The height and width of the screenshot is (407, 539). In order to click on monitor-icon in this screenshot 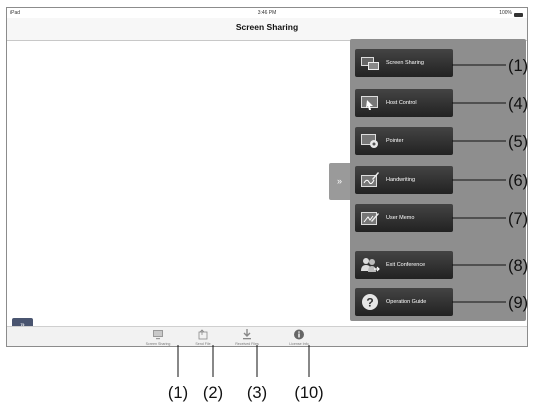, I will do `click(158, 335)`.